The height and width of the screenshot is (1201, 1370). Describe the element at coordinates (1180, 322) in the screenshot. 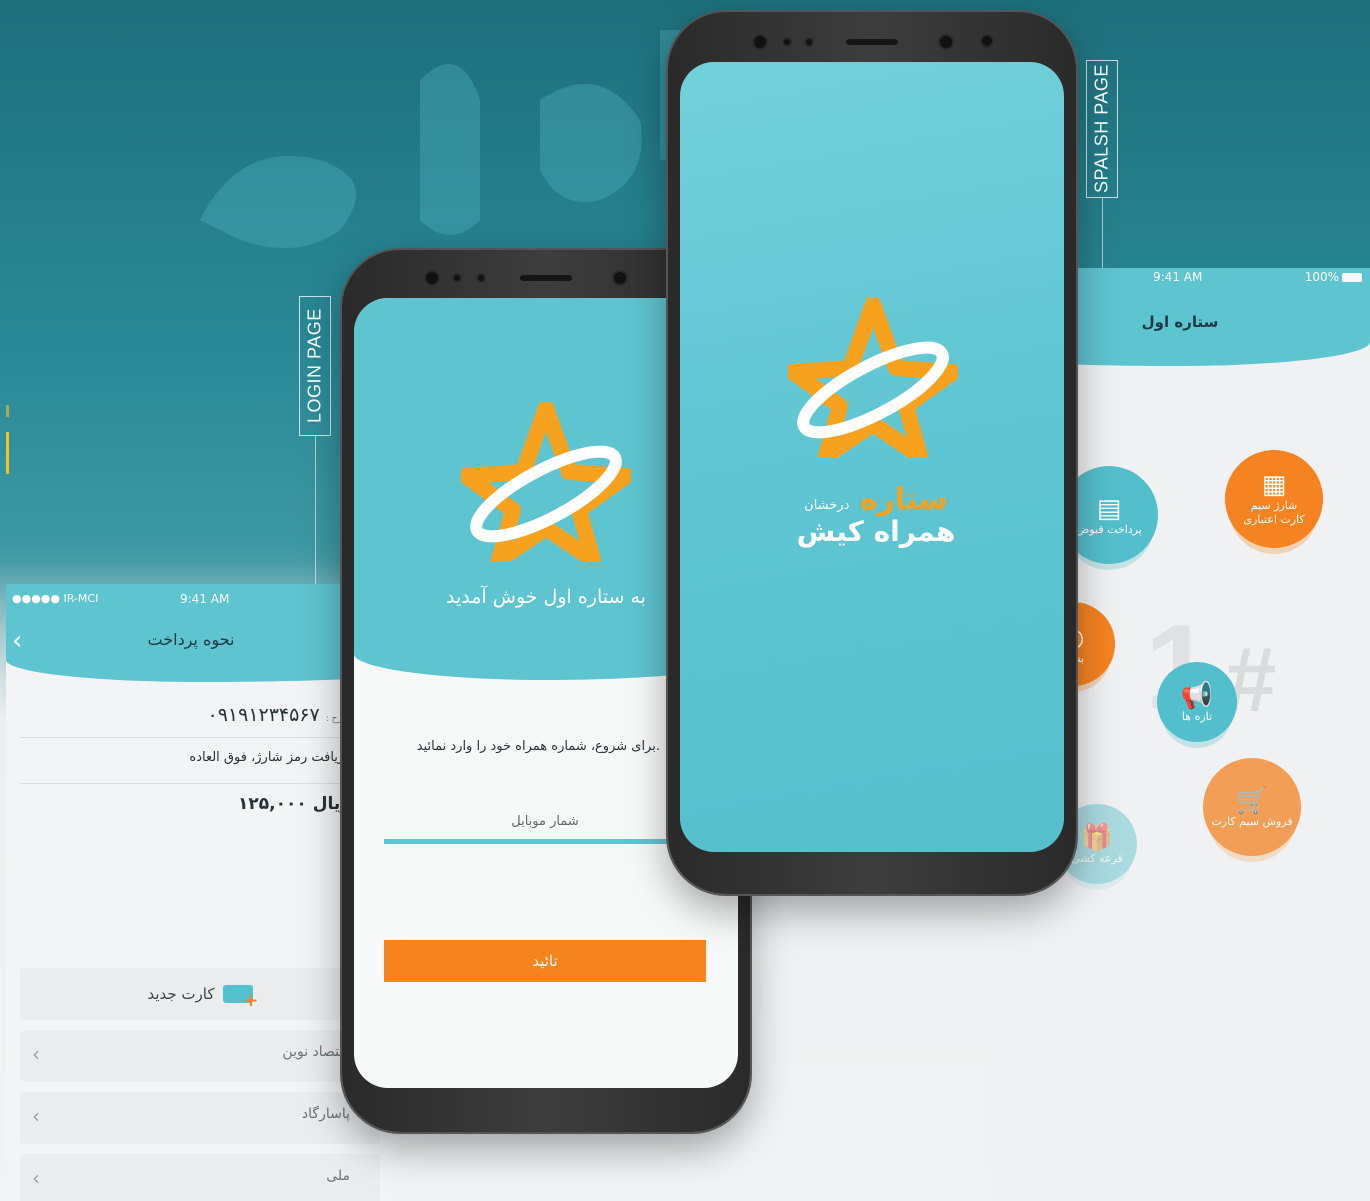

I see `home-title: ستاره اول` at that location.